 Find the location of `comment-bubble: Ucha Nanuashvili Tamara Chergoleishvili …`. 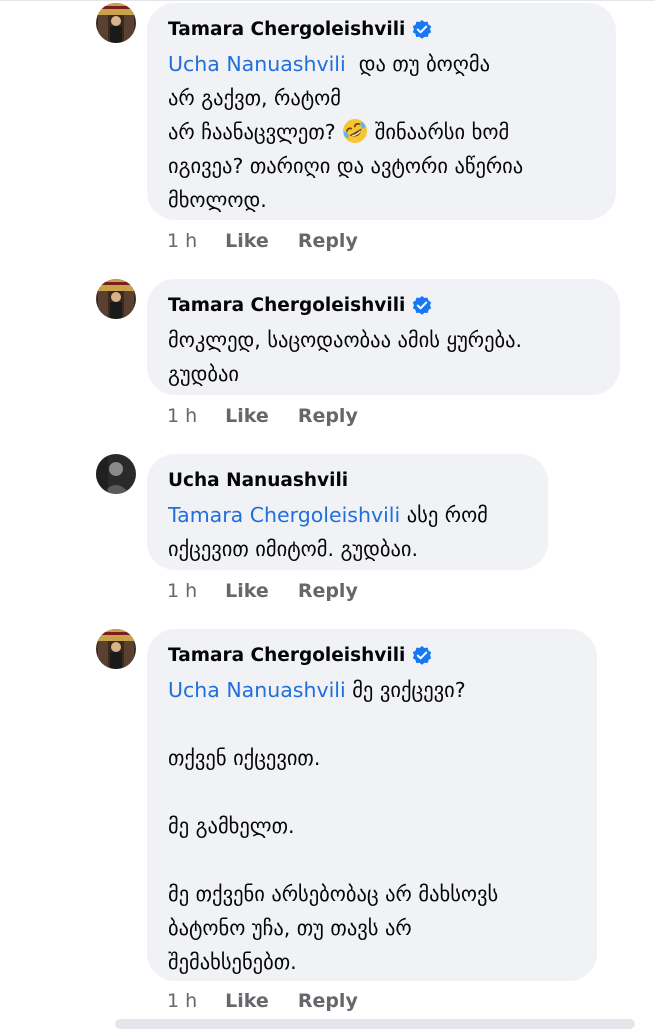

comment-bubble: Ucha Nanuashvili Tamara Chergoleishvili … is located at coordinates (347, 512).